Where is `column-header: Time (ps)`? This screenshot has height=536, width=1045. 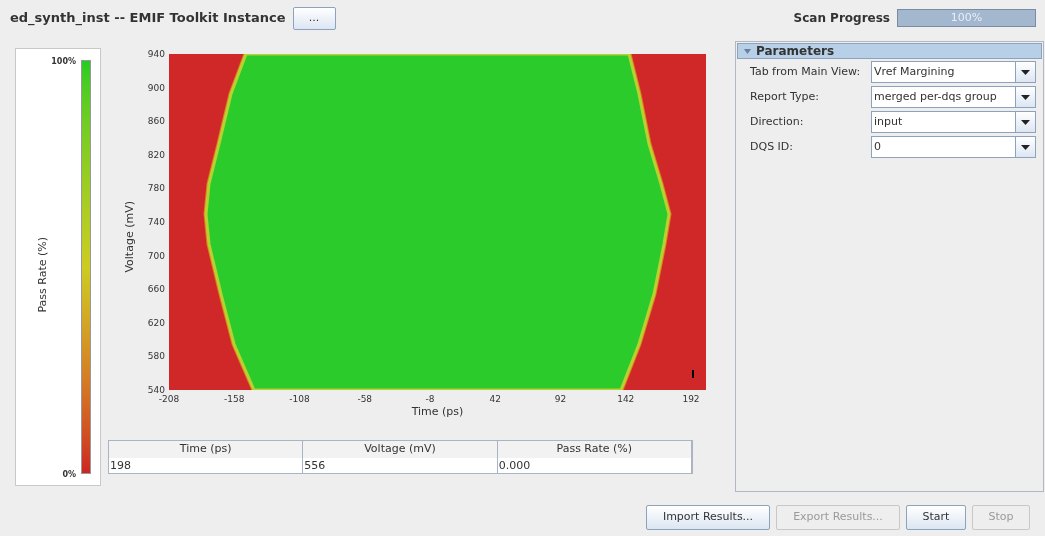
column-header: Time (ps) is located at coordinates (206, 450).